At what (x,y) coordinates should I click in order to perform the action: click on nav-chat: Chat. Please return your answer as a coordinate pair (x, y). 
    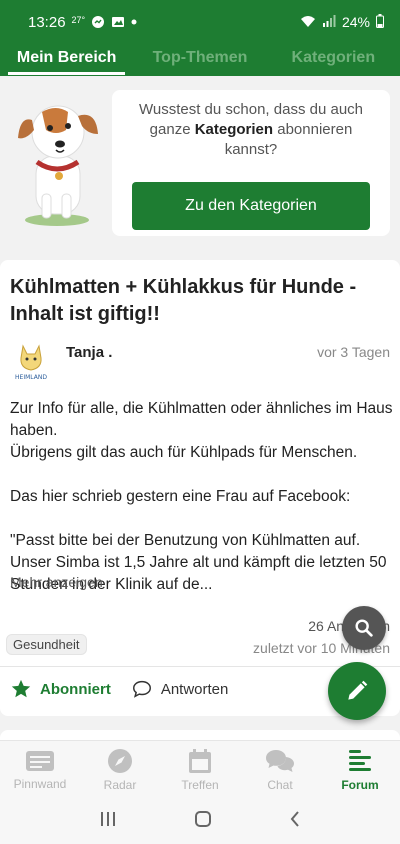
    Looking at the image, I should click on (280, 769).